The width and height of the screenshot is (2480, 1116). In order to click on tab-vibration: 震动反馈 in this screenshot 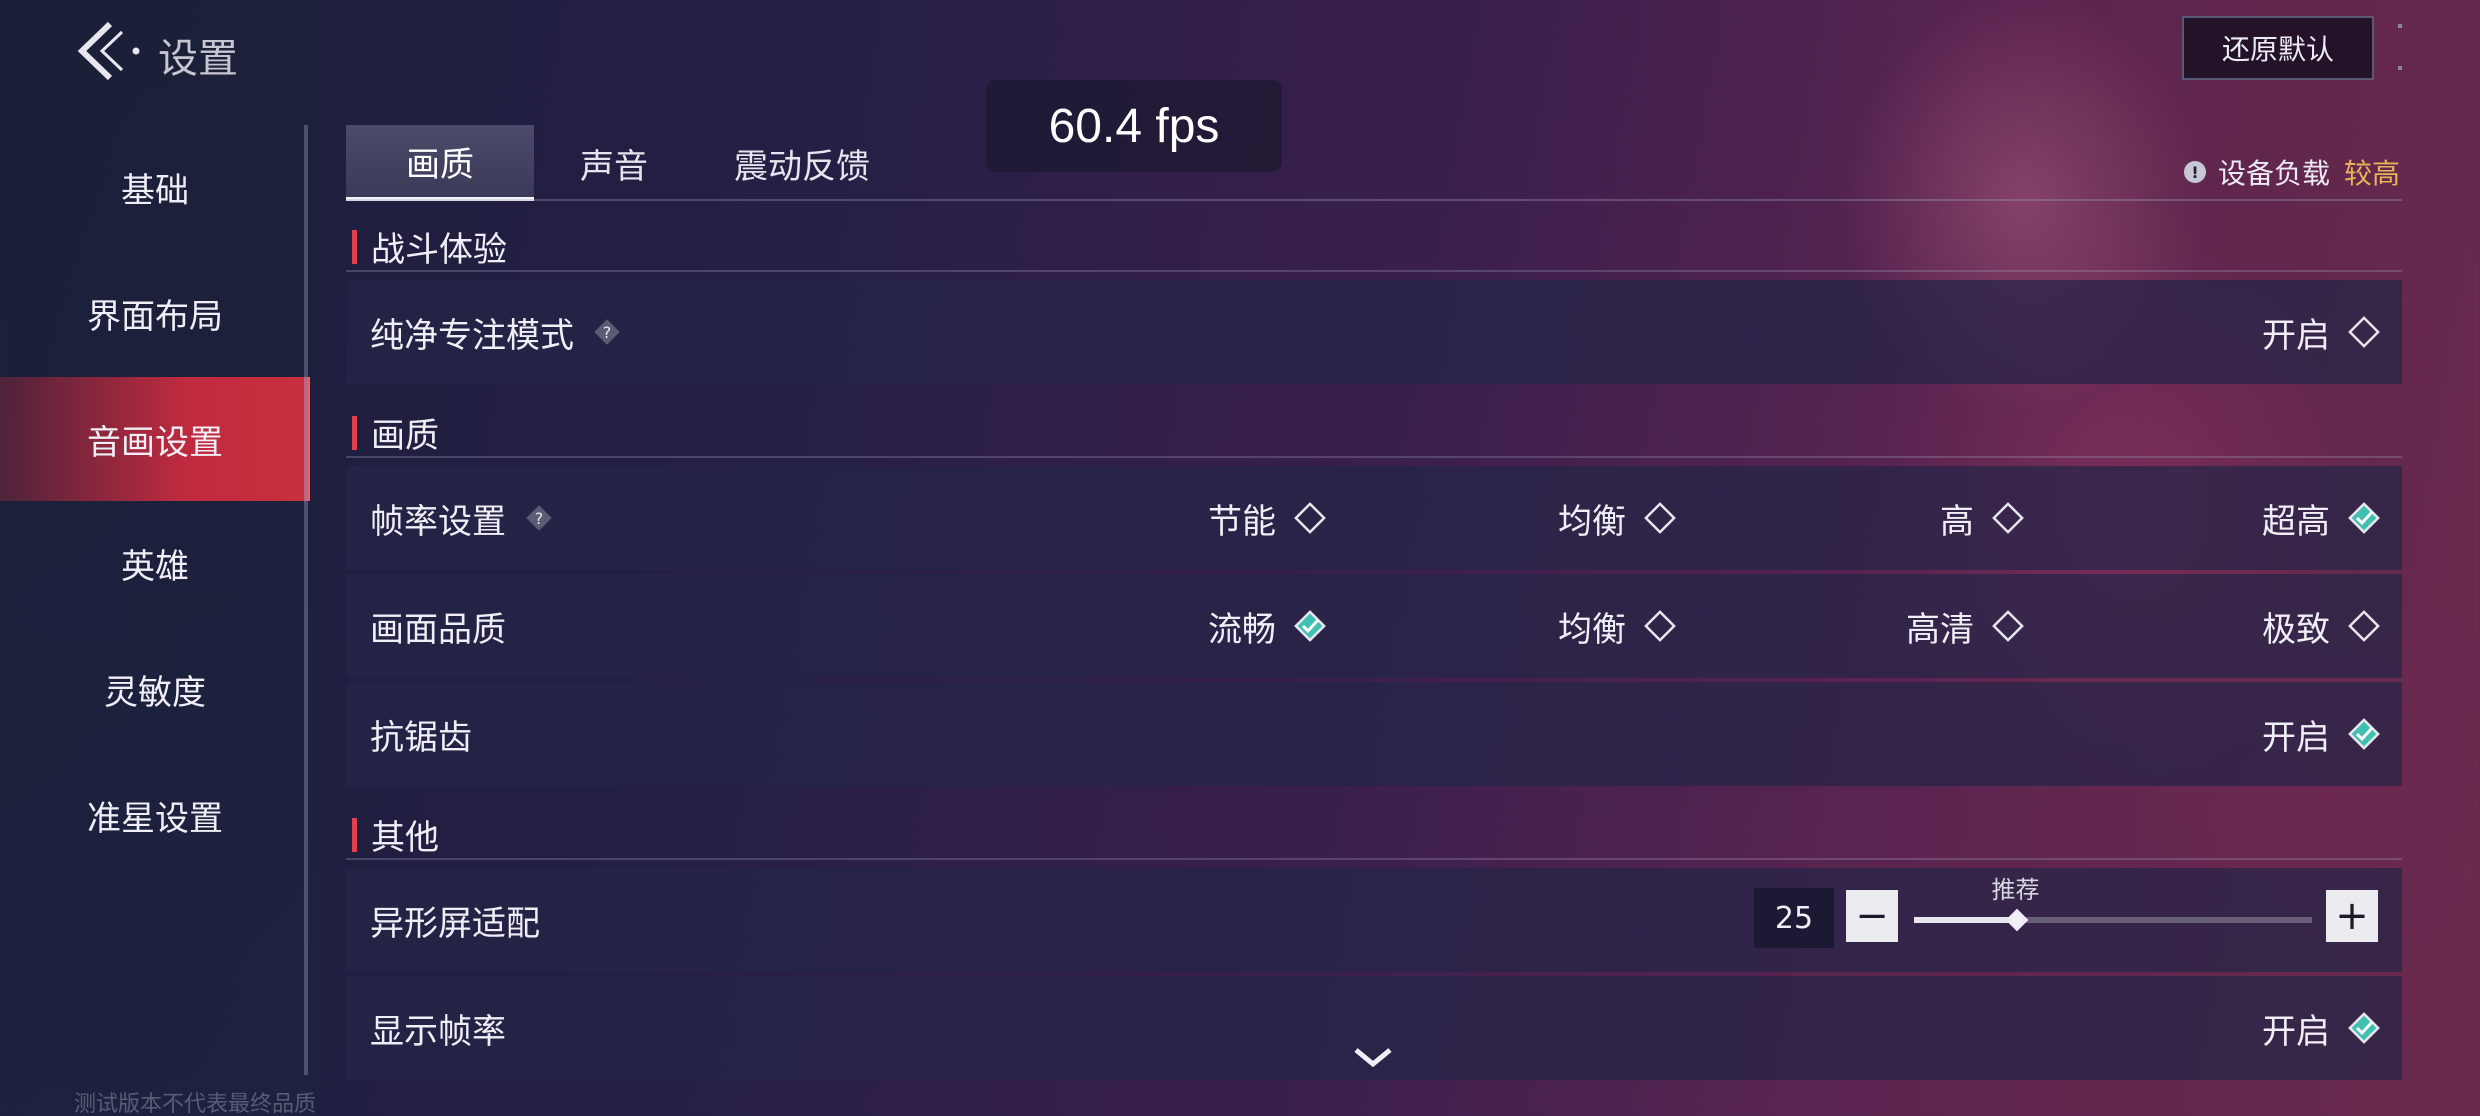, I will do `click(802, 163)`.